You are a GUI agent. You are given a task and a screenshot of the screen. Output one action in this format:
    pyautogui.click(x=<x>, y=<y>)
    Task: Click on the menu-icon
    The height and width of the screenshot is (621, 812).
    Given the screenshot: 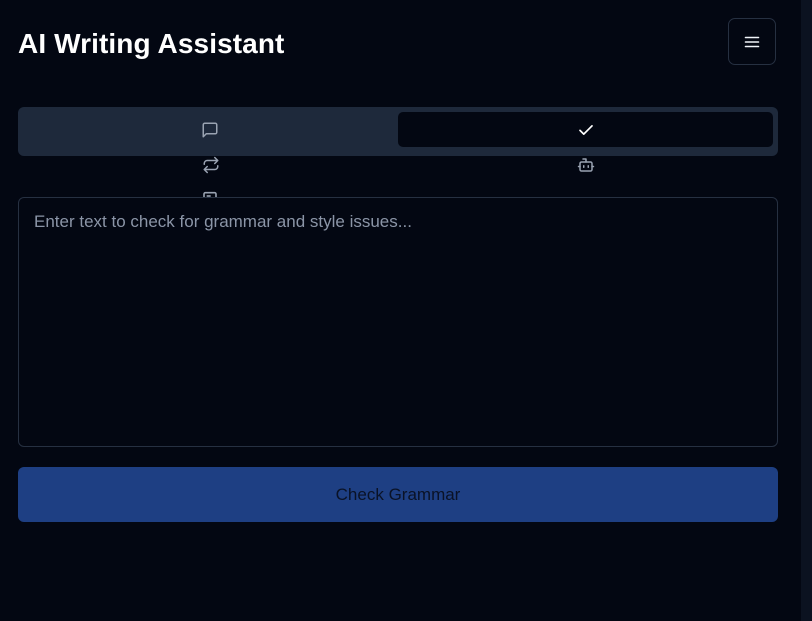 What is the action you would take?
    pyautogui.click(x=752, y=41)
    